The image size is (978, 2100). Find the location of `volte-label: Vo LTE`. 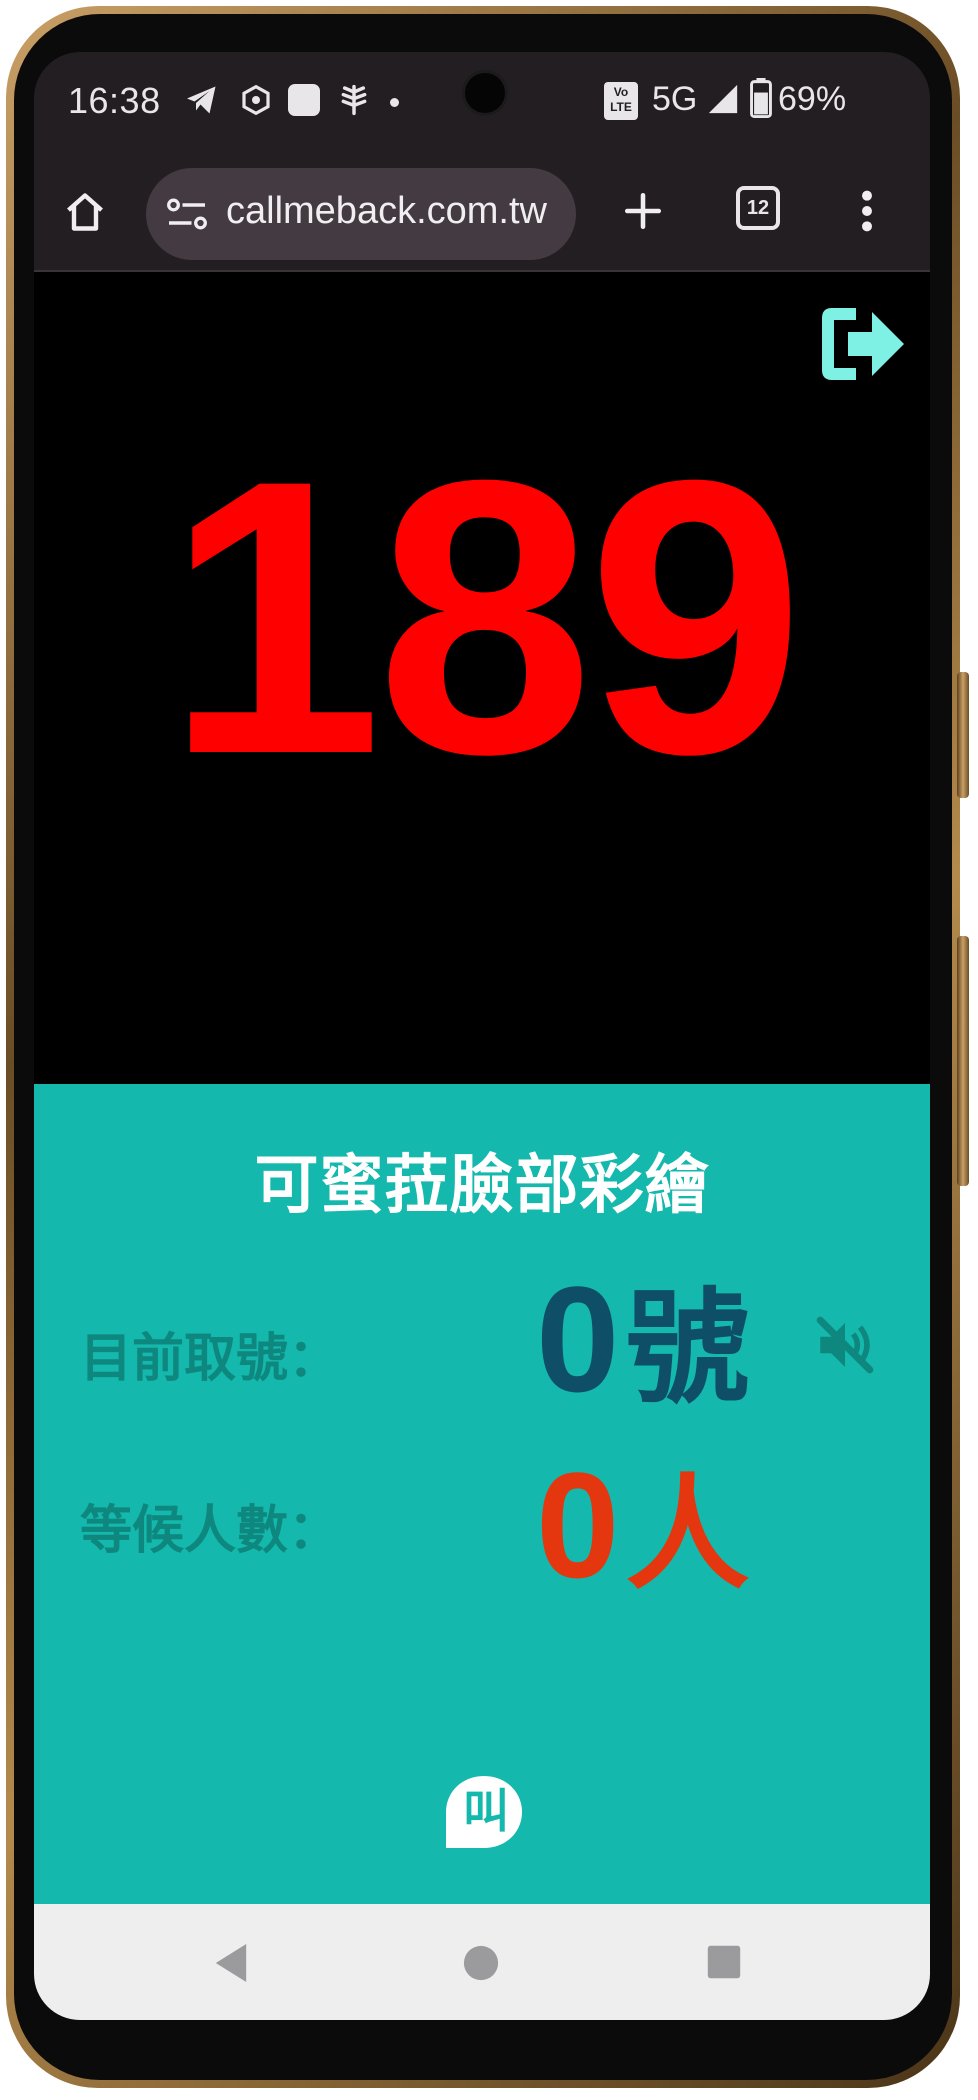

volte-label: Vo LTE is located at coordinates (621, 99).